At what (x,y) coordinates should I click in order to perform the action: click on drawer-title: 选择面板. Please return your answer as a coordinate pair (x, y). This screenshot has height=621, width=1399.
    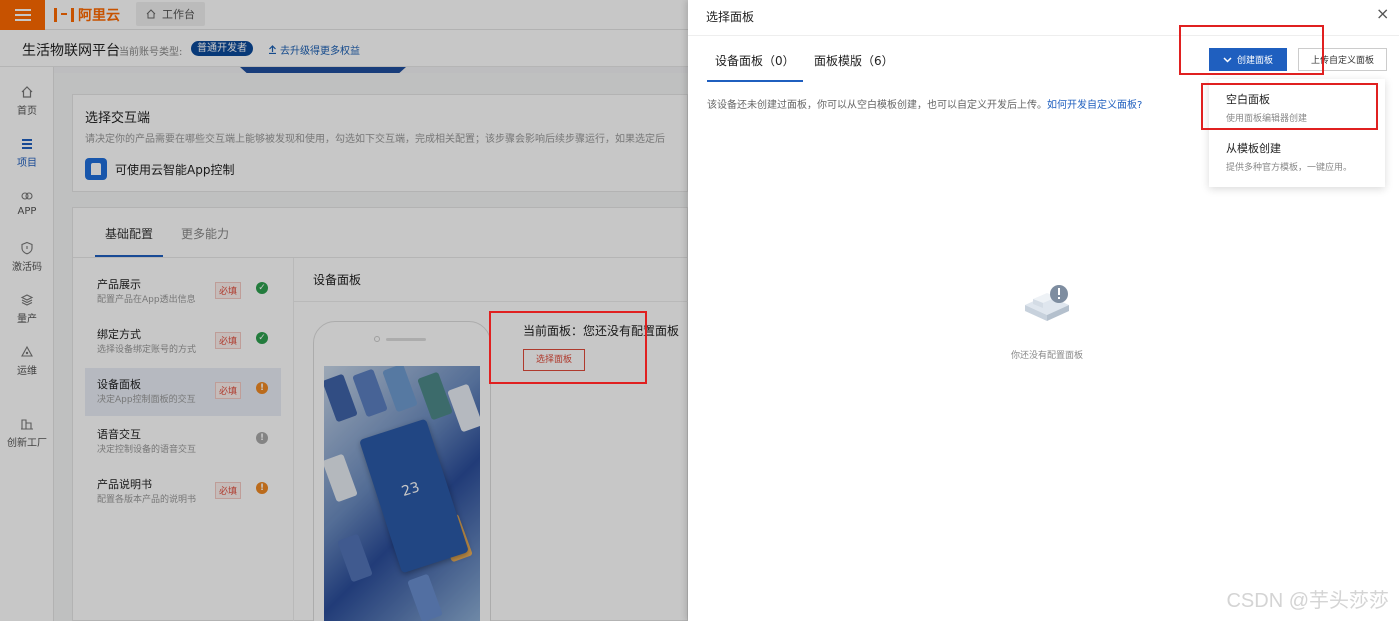
    Looking at the image, I should click on (730, 17).